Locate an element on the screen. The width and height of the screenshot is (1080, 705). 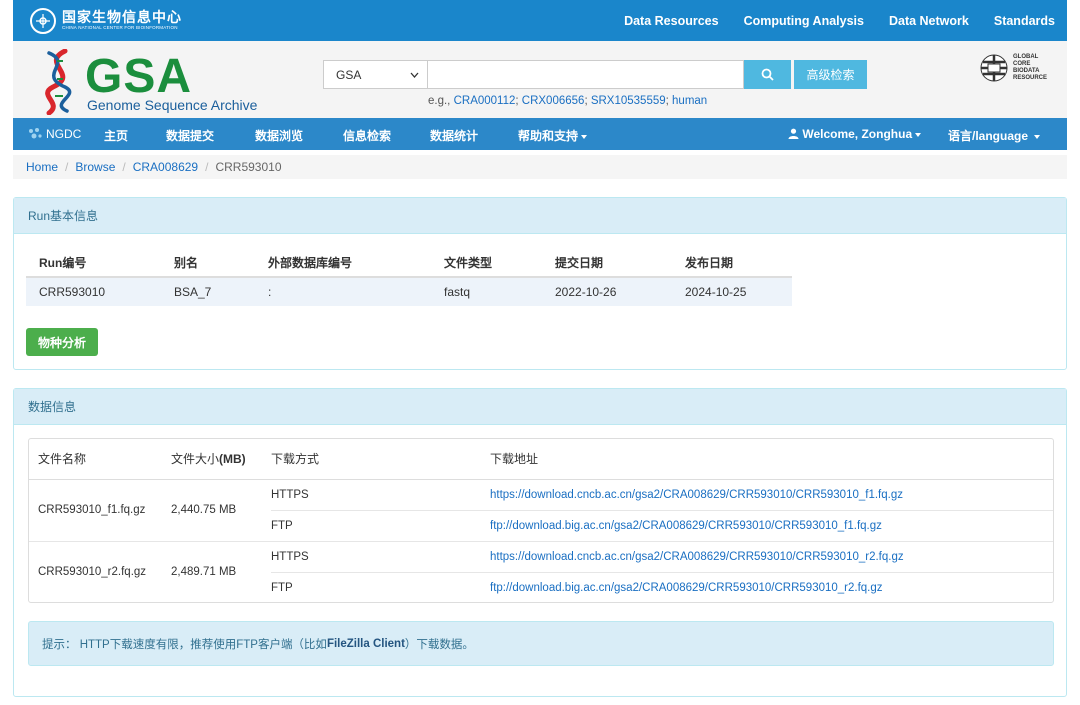
cell-file-name: CRR593010_f1.fq.gz is located at coordinates (100, 509).